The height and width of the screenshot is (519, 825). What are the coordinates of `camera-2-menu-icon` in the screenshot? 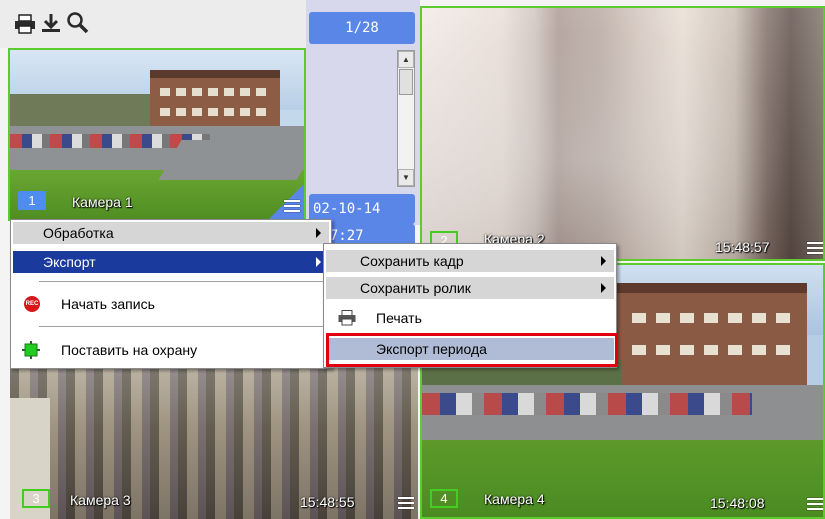 It's located at (815, 248).